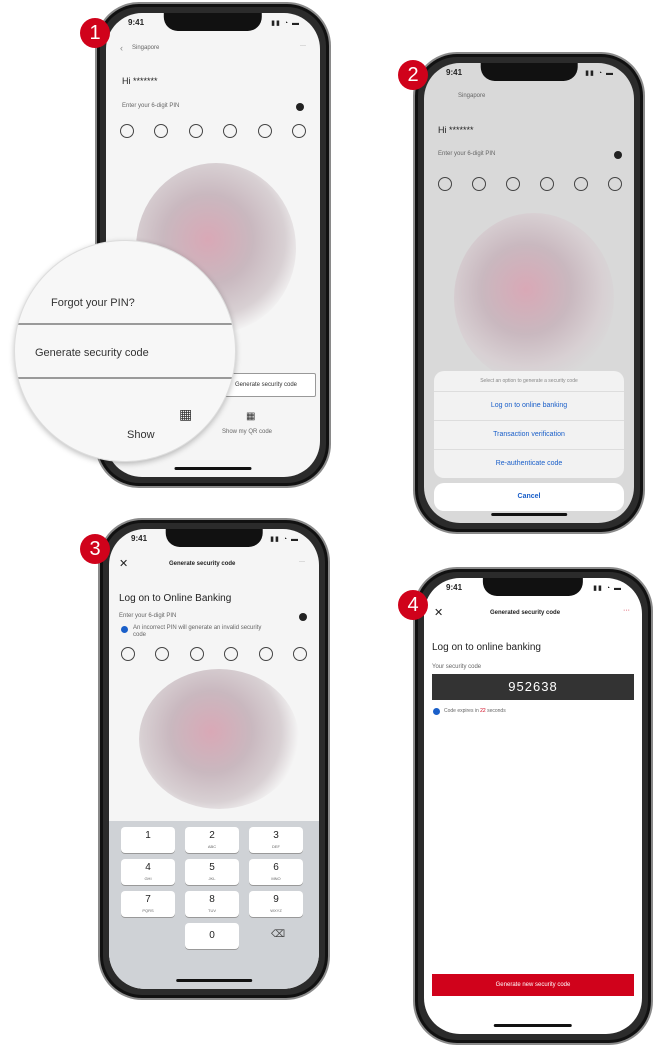 This screenshot has width=661, height=1045. I want to click on forgot-pin-link: Forgot your PIN?, so click(93, 303).